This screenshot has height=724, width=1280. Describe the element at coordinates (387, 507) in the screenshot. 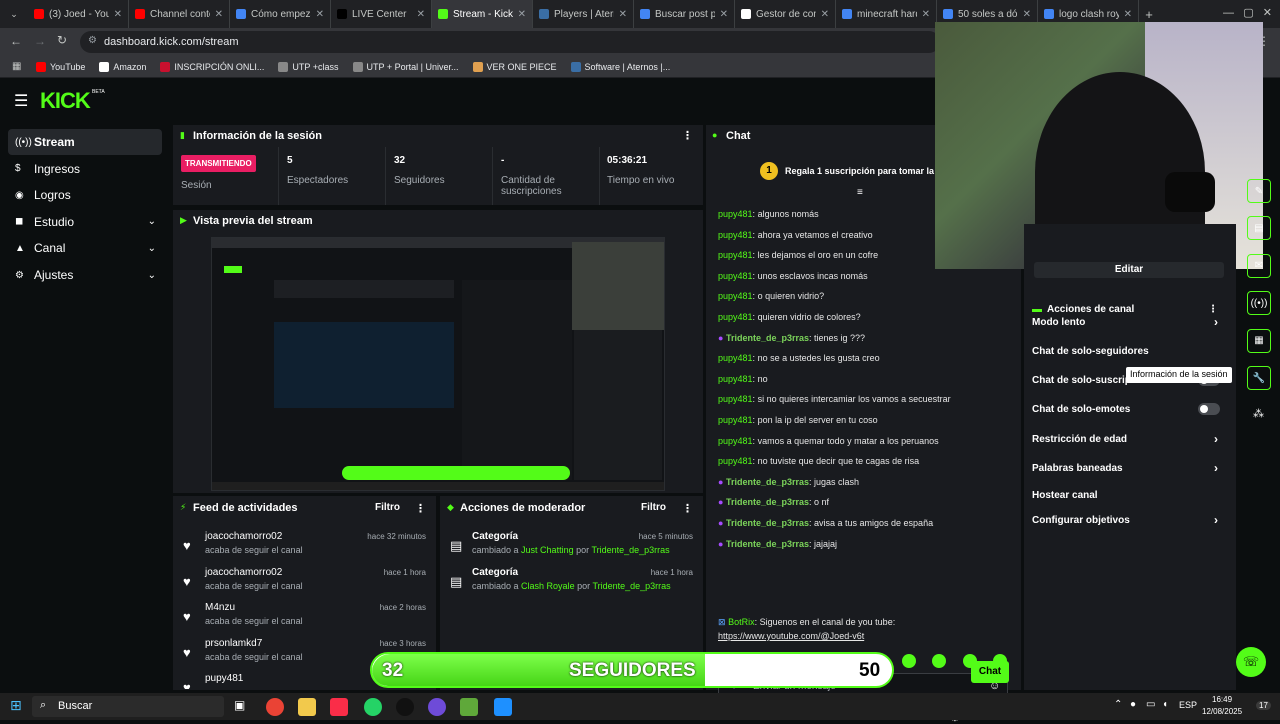

I see `activity-filter-button: Filtro` at that location.